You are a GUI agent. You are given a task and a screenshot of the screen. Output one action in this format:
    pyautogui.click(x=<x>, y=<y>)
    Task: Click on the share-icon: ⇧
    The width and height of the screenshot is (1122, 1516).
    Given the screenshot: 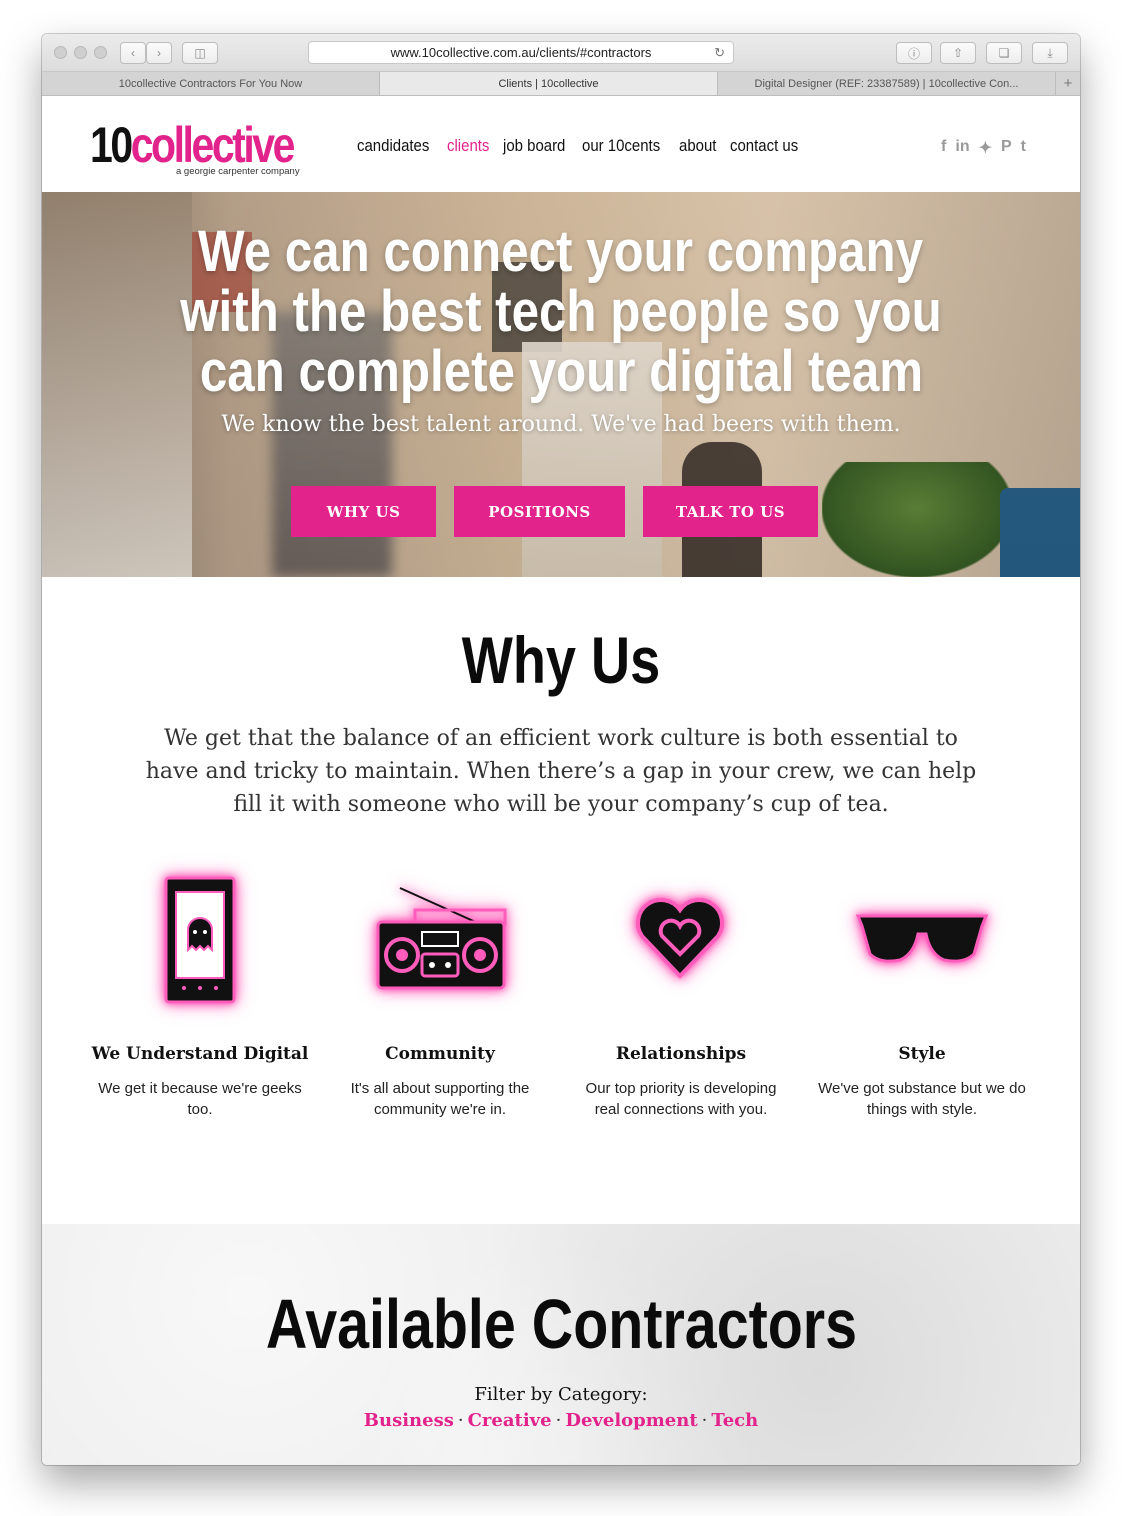 What is the action you would take?
    pyautogui.click(x=958, y=53)
    